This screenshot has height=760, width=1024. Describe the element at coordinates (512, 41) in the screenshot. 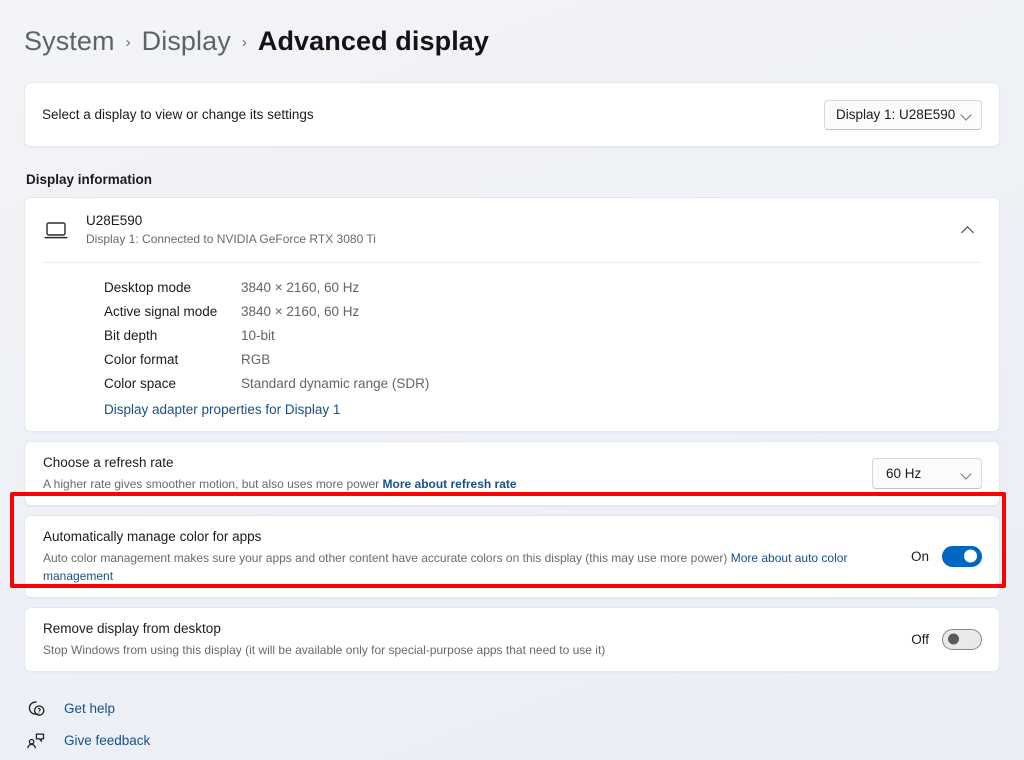

I see `breadcrumb: System › Display › Advanced display` at that location.